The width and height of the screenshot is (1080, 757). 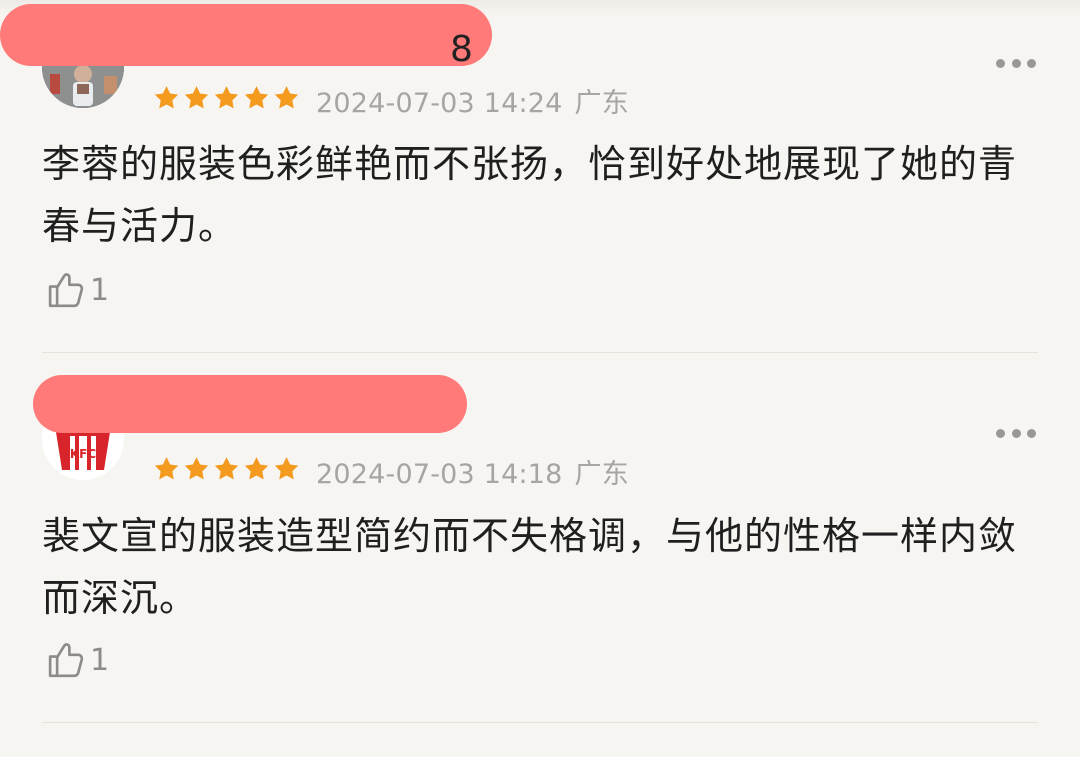 What do you see at coordinates (439, 103) in the screenshot?
I see `comment-date: 2024-07-03 14:24` at bounding box center [439, 103].